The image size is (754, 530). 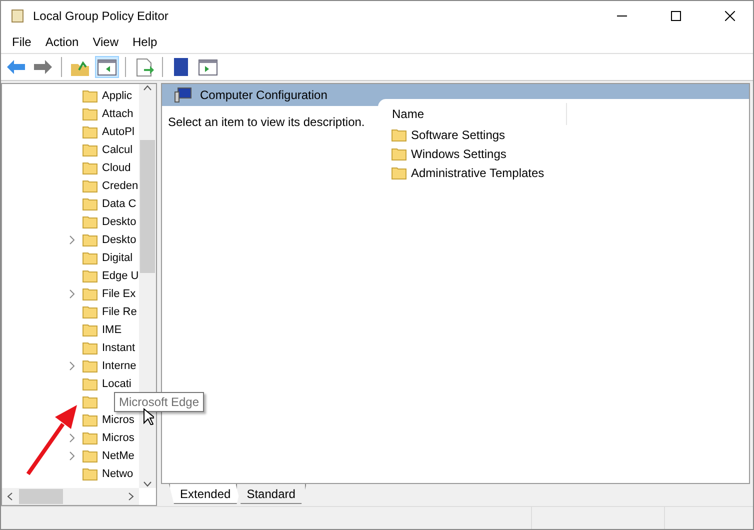 I want to click on horizontal-scrollbar, so click(x=70, y=496).